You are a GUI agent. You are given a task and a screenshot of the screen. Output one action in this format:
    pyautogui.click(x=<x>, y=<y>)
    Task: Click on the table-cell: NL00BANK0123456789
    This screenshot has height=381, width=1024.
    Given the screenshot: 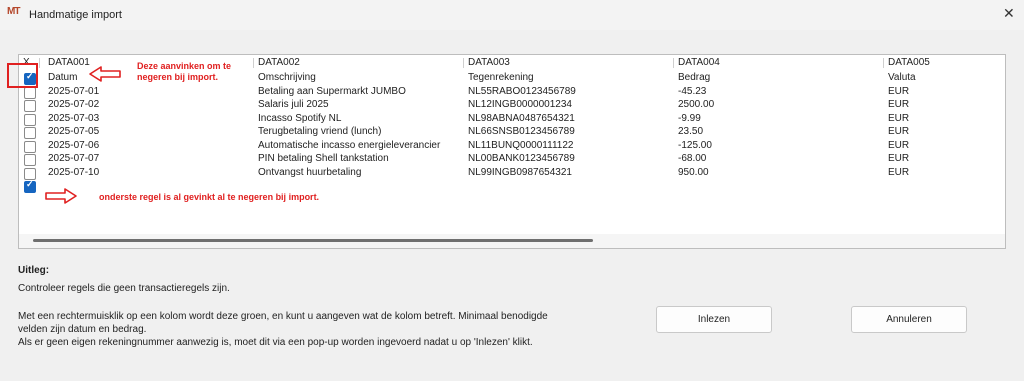 What is the action you would take?
    pyautogui.click(x=521, y=158)
    